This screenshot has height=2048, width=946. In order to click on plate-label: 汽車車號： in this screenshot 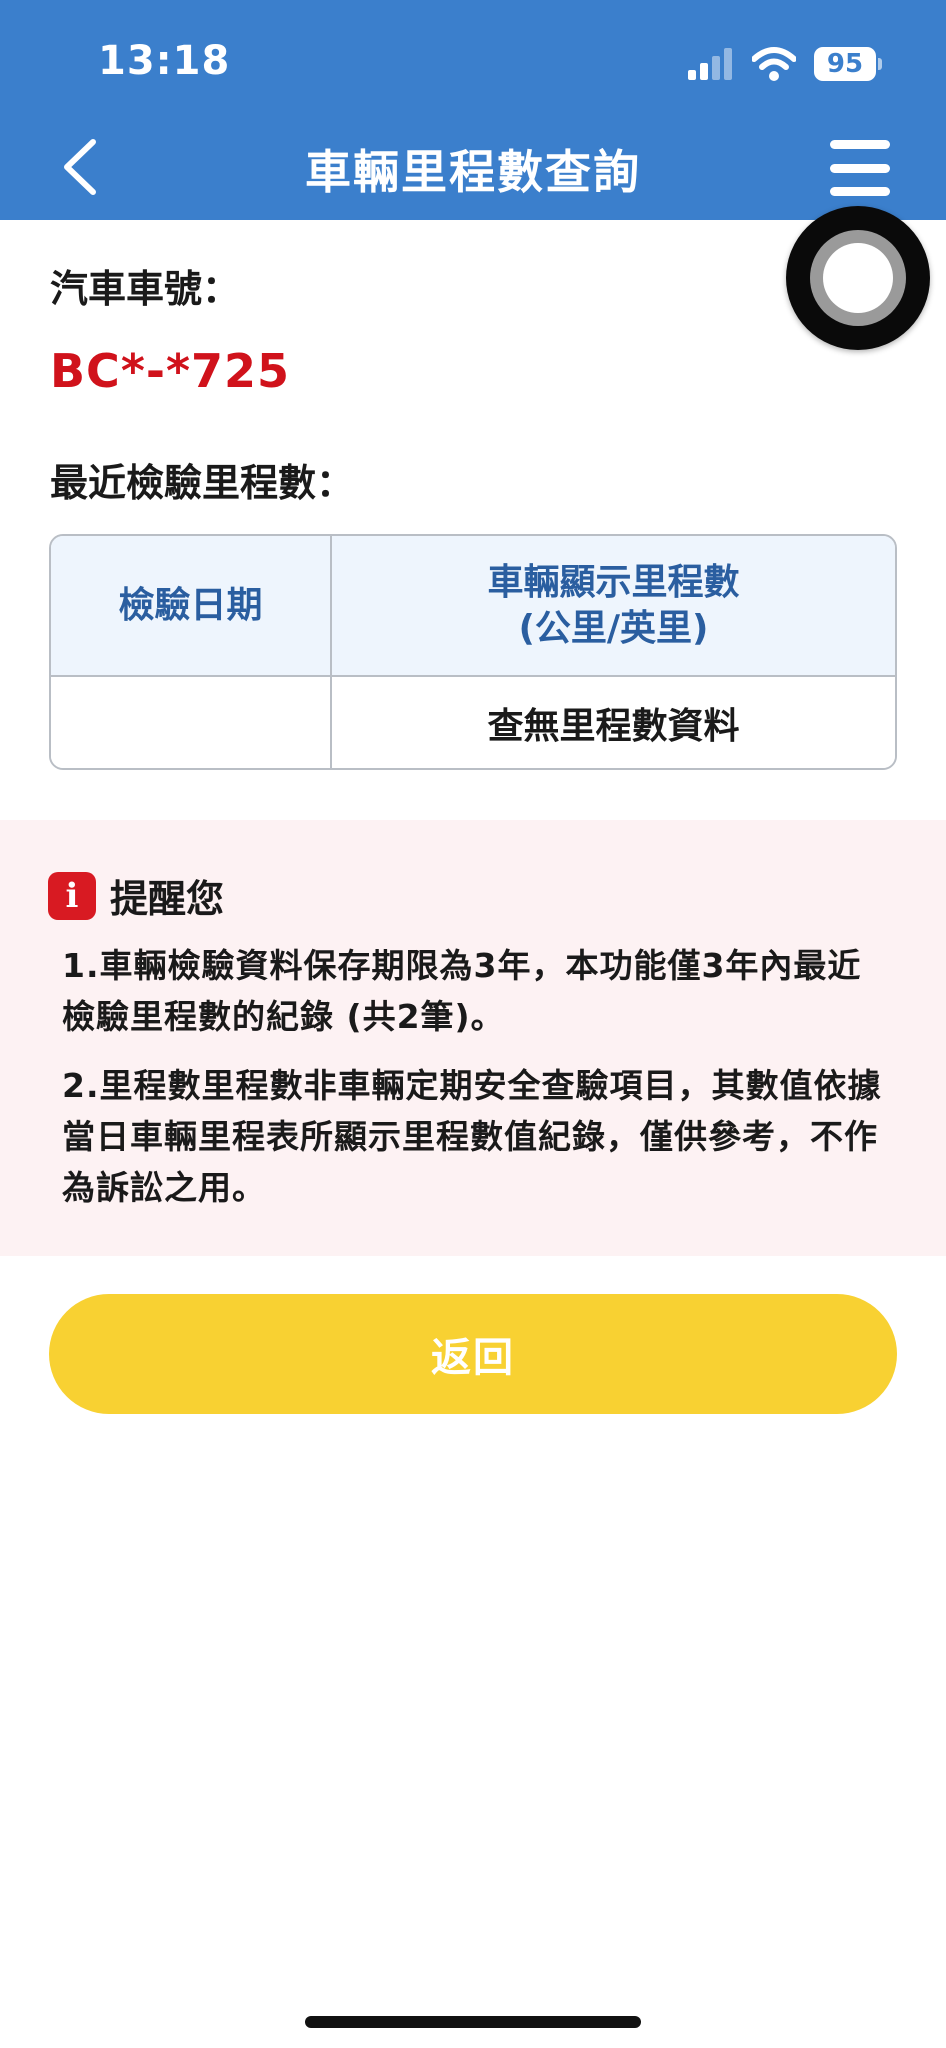, I will do `click(145, 289)`.